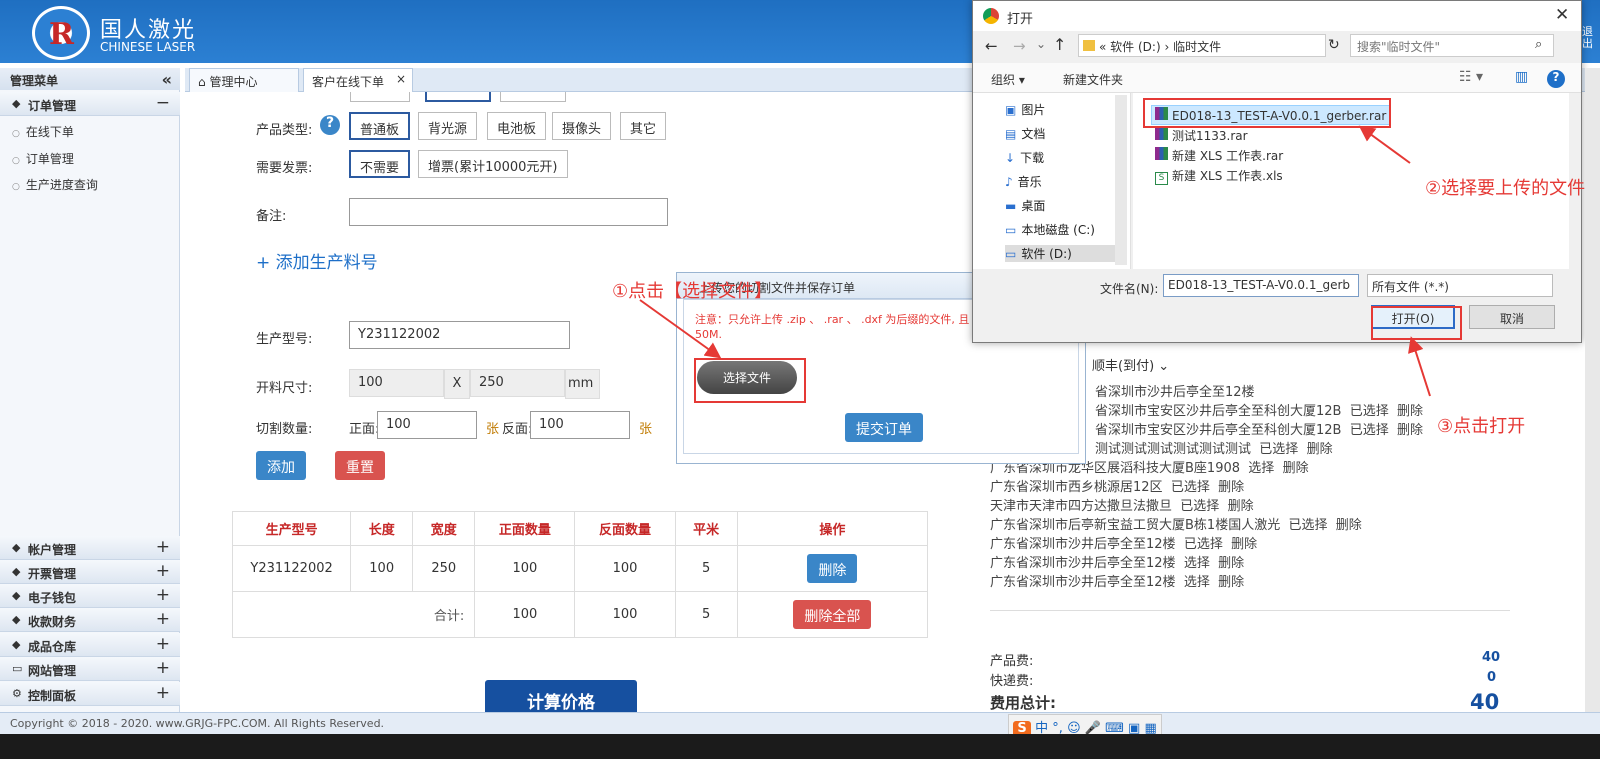 The height and width of the screenshot is (759, 1600). What do you see at coordinates (1505, 188) in the screenshot?
I see `annotation-step2: ②选择要上传的文件` at bounding box center [1505, 188].